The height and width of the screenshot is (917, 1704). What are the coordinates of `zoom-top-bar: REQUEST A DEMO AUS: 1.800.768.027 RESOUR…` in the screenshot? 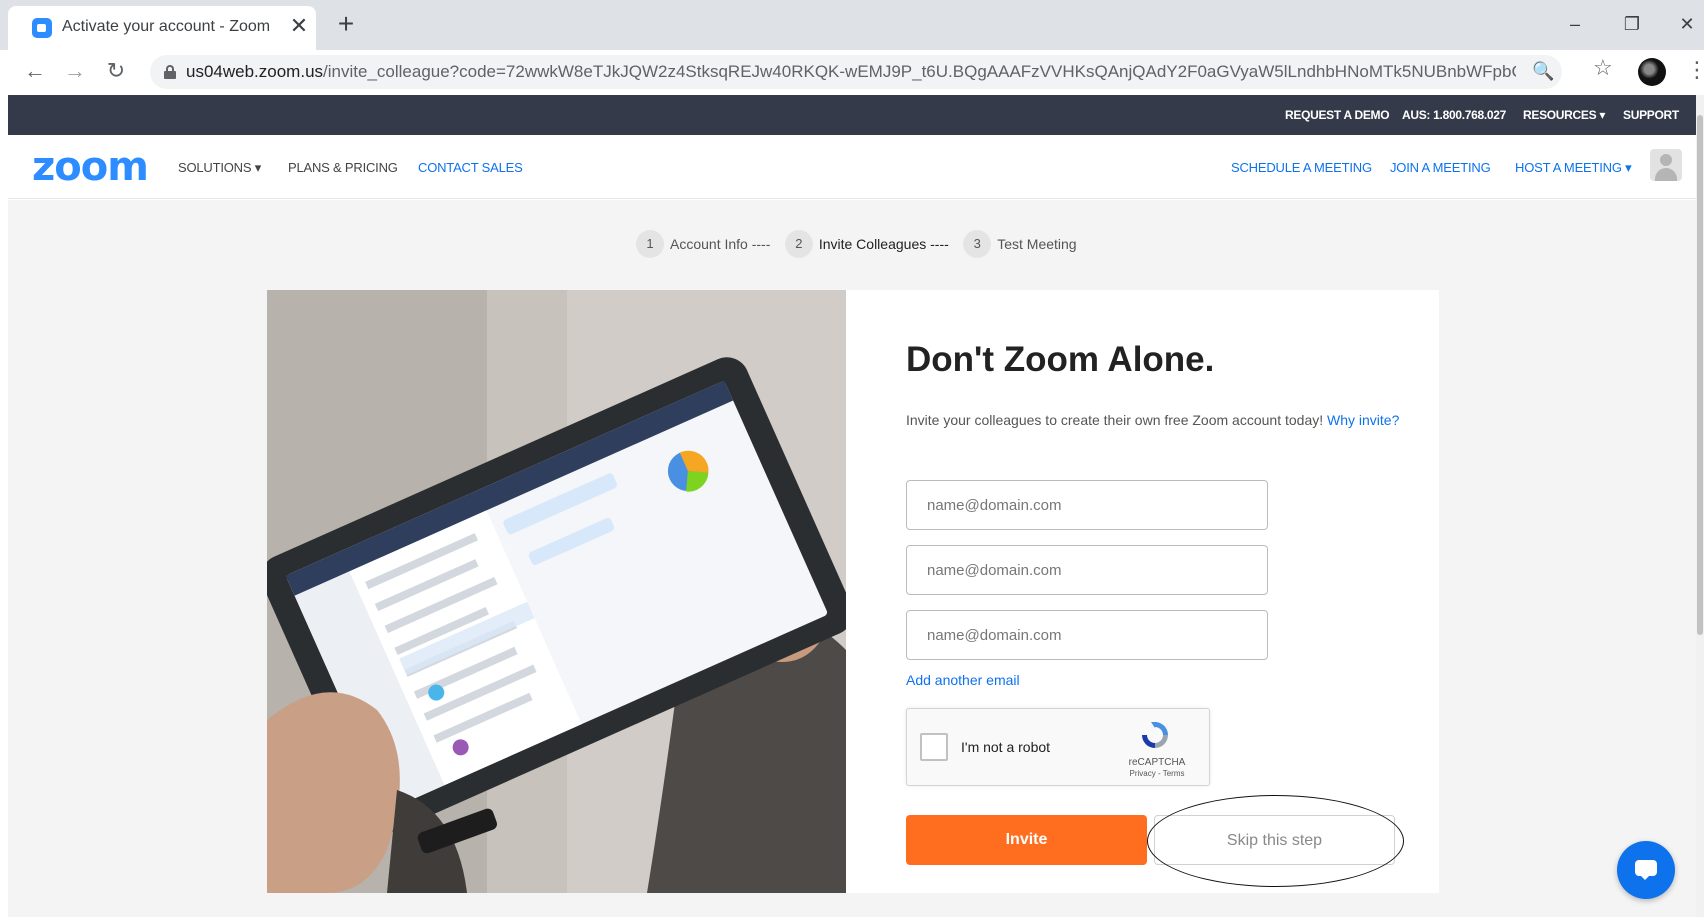 It's located at (852, 115).